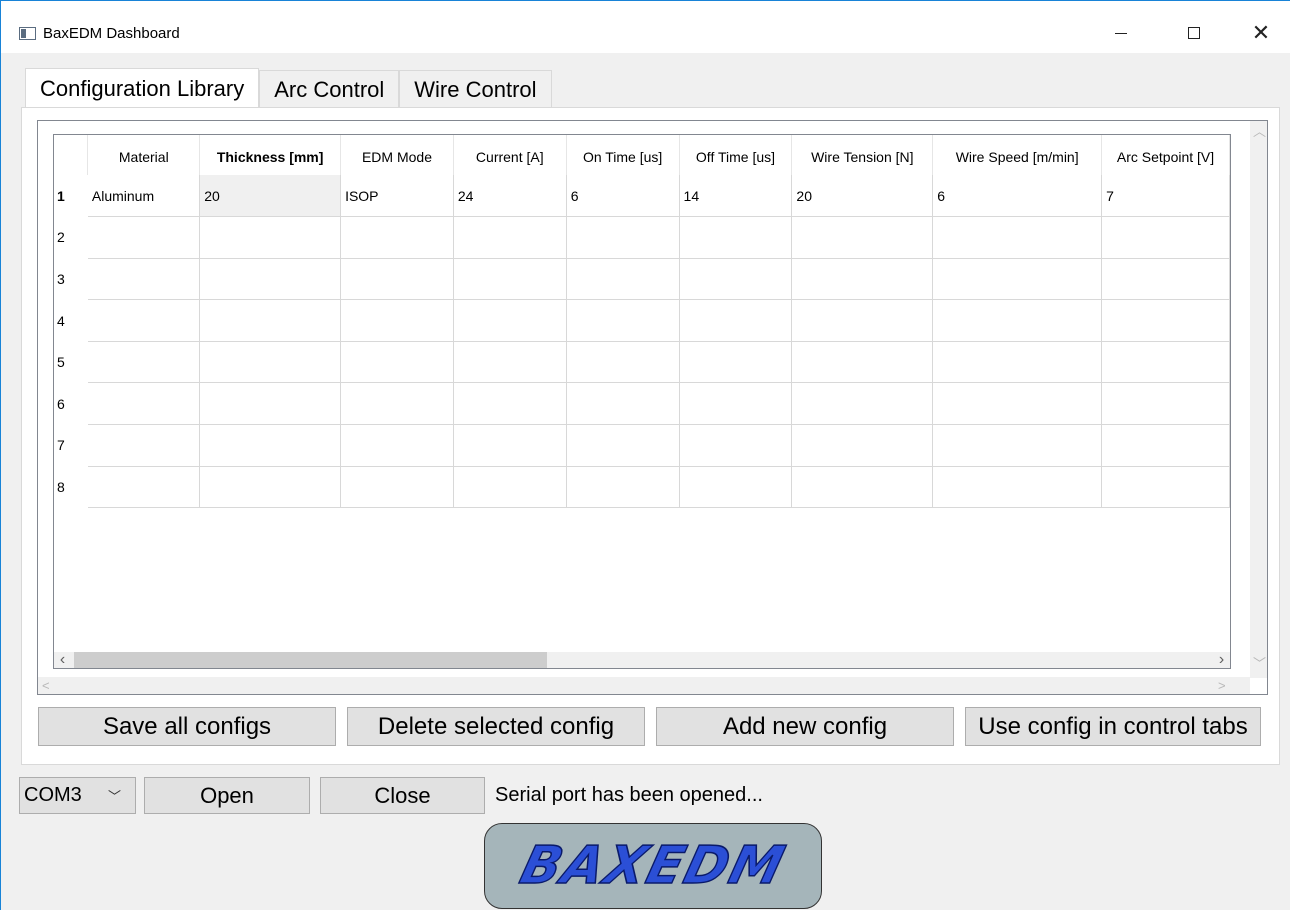  I want to click on tab-wire-control: Wire Control, so click(475, 89).